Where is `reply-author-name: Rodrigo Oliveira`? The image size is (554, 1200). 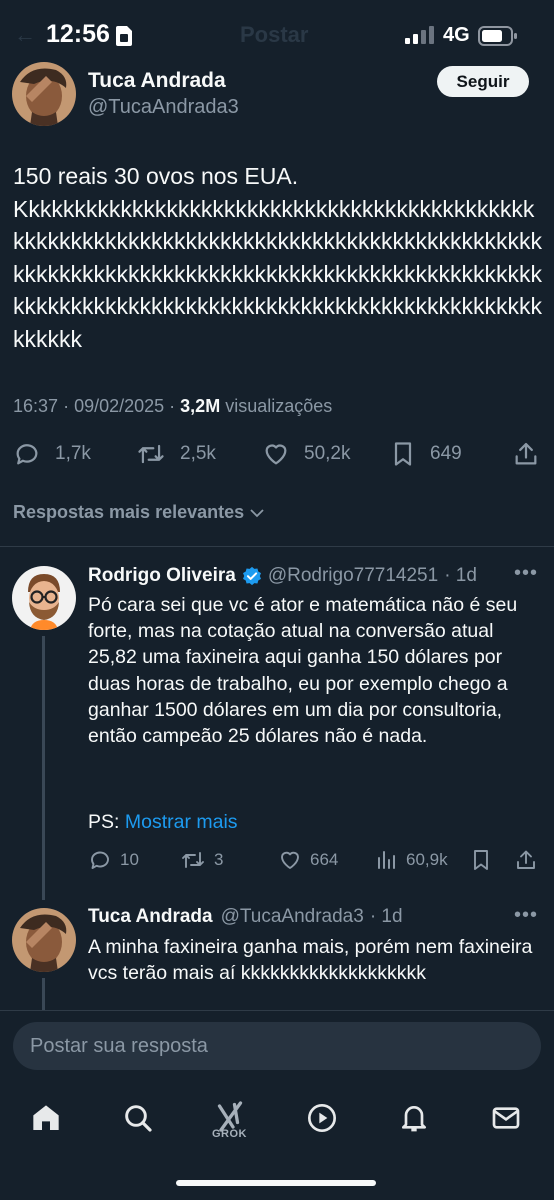
reply-author-name: Rodrigo Oliveira is located at coordinates (162, 576).